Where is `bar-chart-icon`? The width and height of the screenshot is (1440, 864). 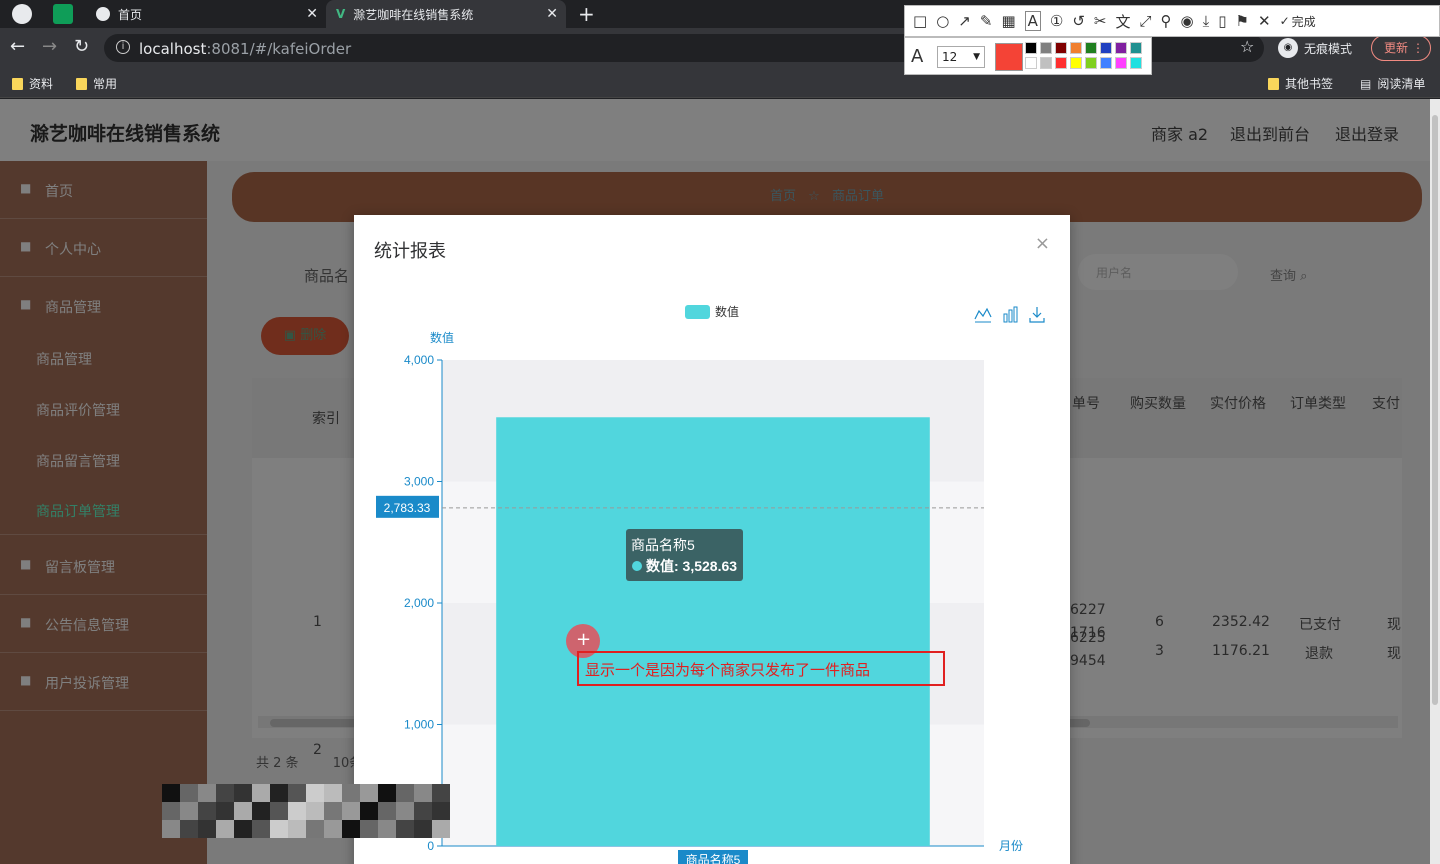 bar-chart-icon is located at coordinates (1010, 314).